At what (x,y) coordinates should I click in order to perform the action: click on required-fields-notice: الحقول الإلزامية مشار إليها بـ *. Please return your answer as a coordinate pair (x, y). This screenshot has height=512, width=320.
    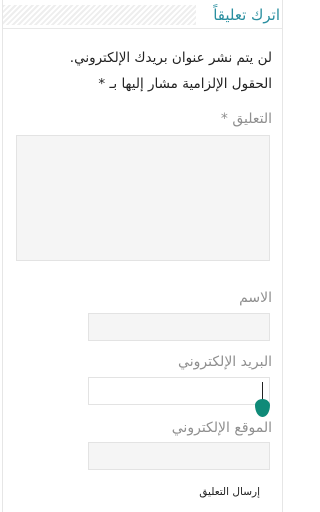
    Looking at the image, I should click on (185, 84).